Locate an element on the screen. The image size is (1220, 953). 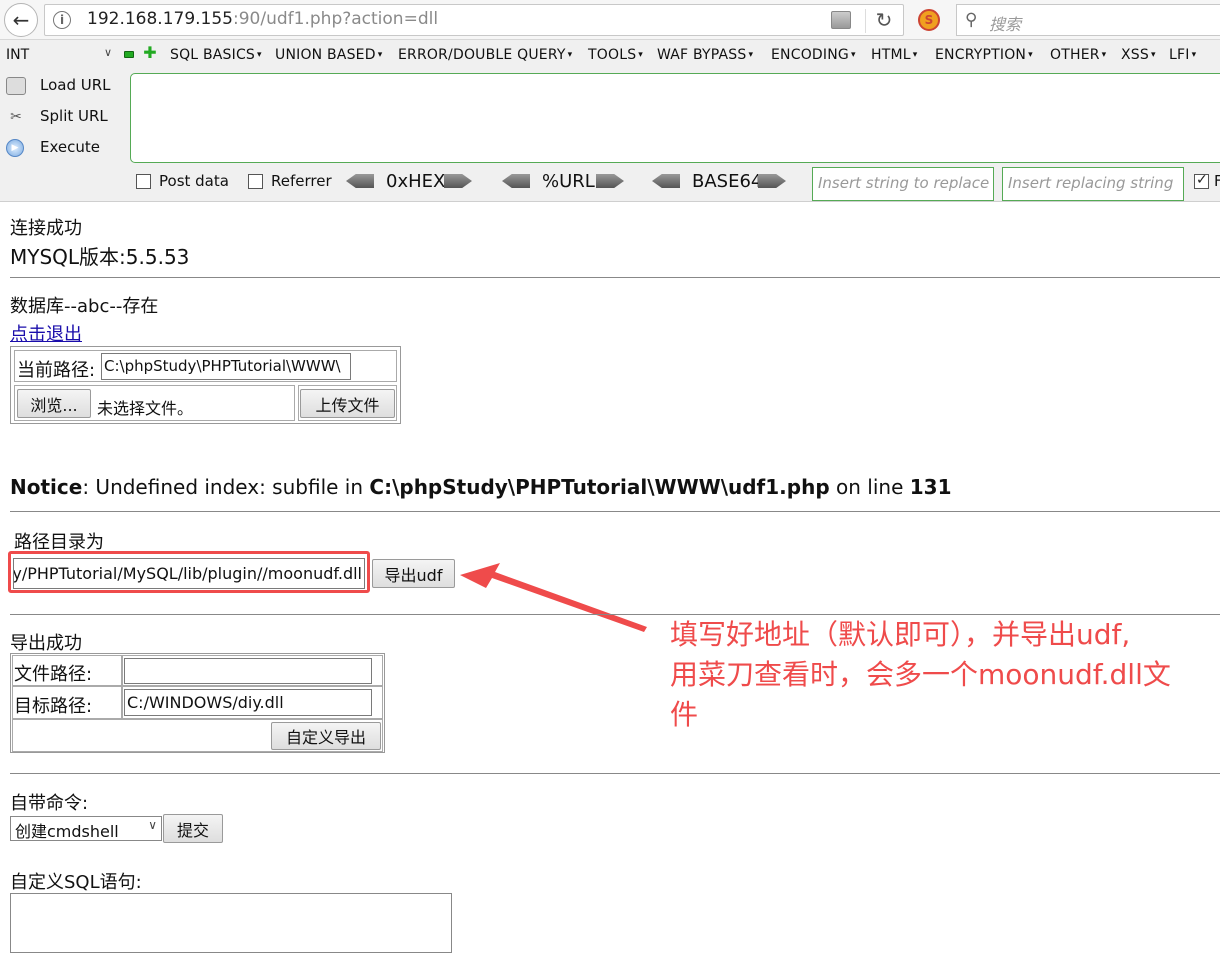
menu-encoding: ENCODING is located at coordinates (813, 55).